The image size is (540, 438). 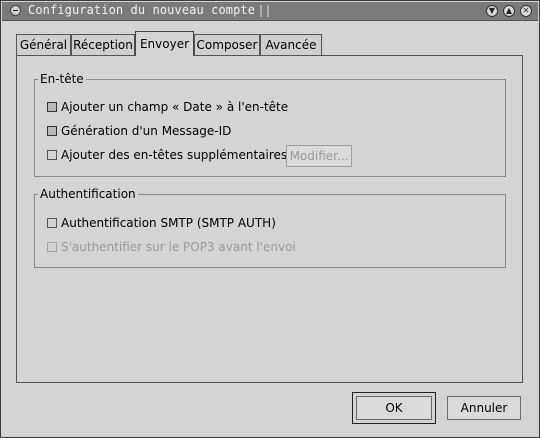 What do you see at coordinates (178, 247) in the screenshot?
I see `pop-before-smtp-label: S'authentifier sur le POP3 avant l'envoi` at bounding box center [178, 247].